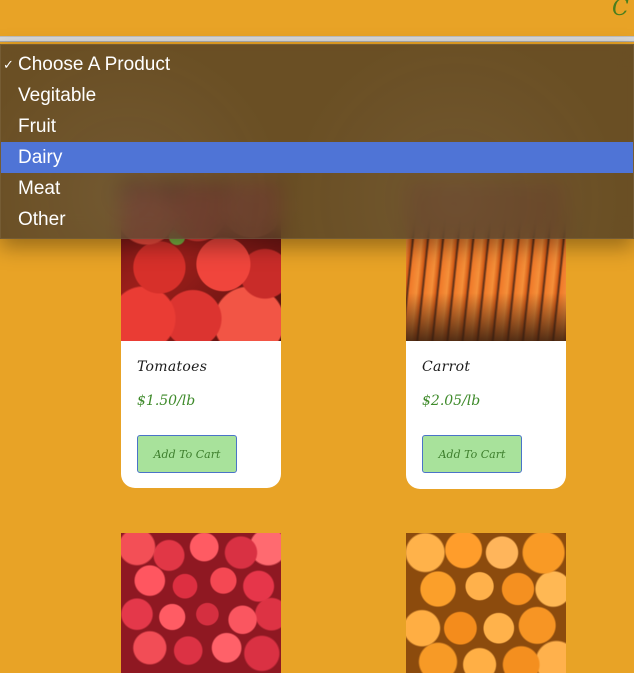 Image resolution: width=634 pixels, height=673 pixels. Describe the element at coordinates (317, 126) in the screenshot. I see `dropdown-option-fruit: Fruit` at that location.